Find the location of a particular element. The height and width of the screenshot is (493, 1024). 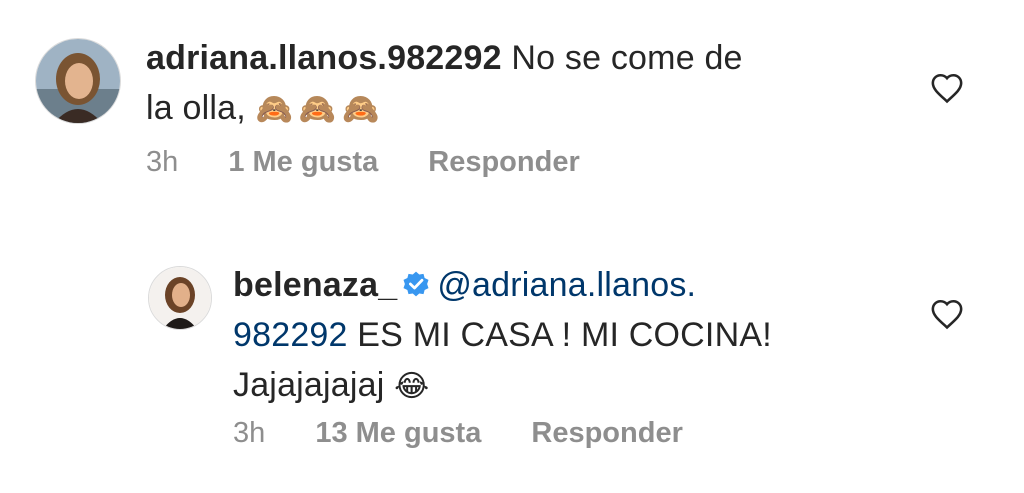

mention-link: @adriana.llanos. is located at coordinates (566, 285).